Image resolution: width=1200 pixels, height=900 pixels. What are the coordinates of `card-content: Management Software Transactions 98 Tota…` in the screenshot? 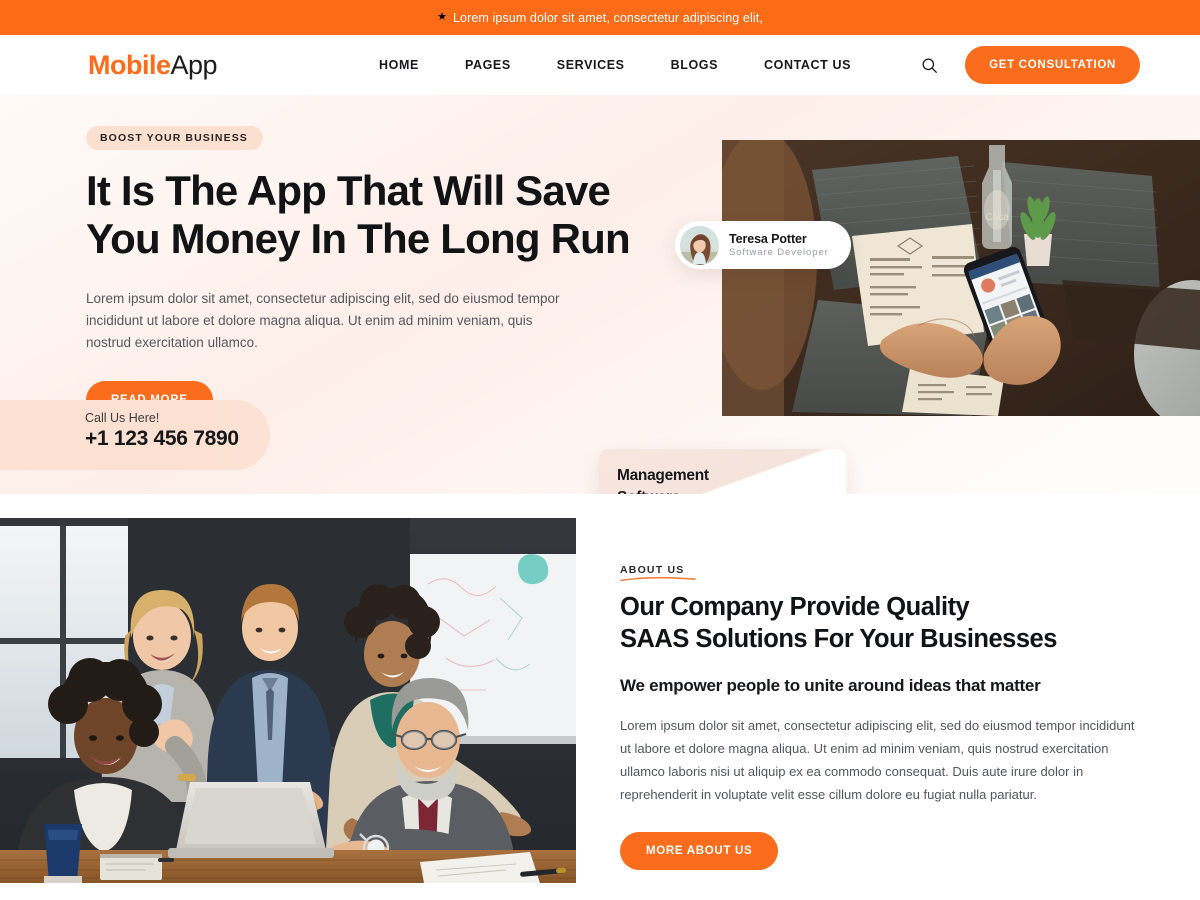 It's located at (722, 471).